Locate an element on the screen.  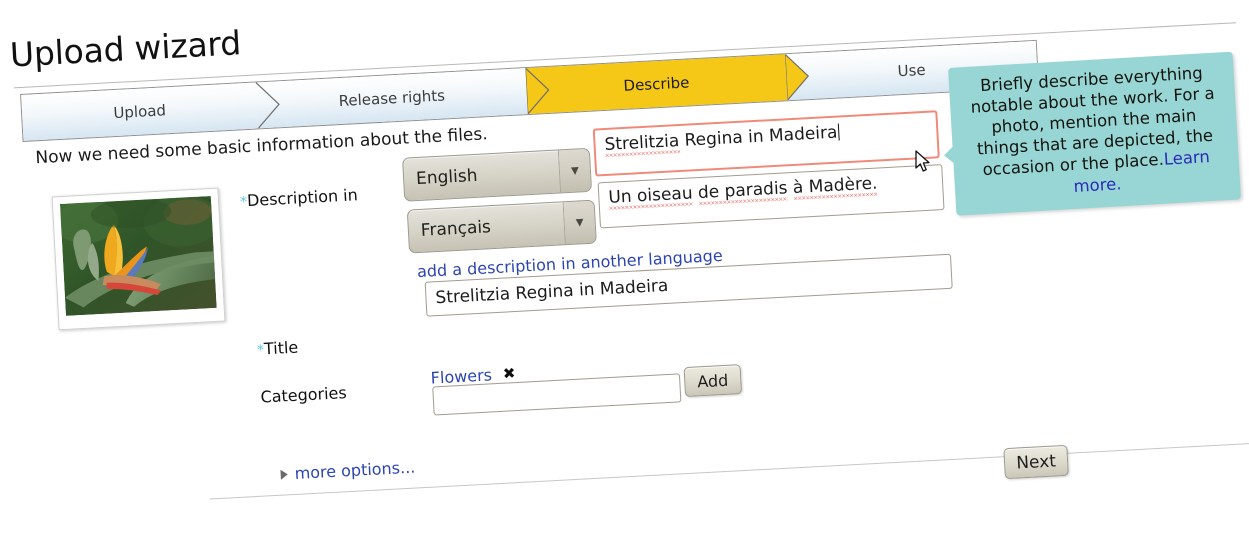
tooltip-pointer-icon is located at coordinates (949, 155).